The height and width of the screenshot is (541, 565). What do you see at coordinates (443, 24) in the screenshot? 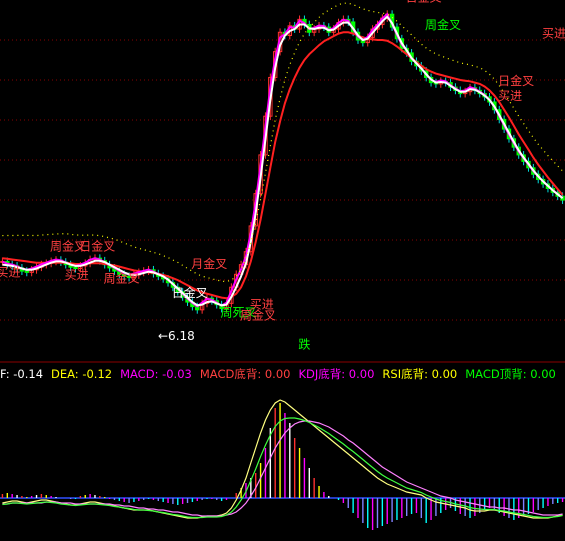
I see `signal-label-11: 周金叉` at bounding box center [443, 24].